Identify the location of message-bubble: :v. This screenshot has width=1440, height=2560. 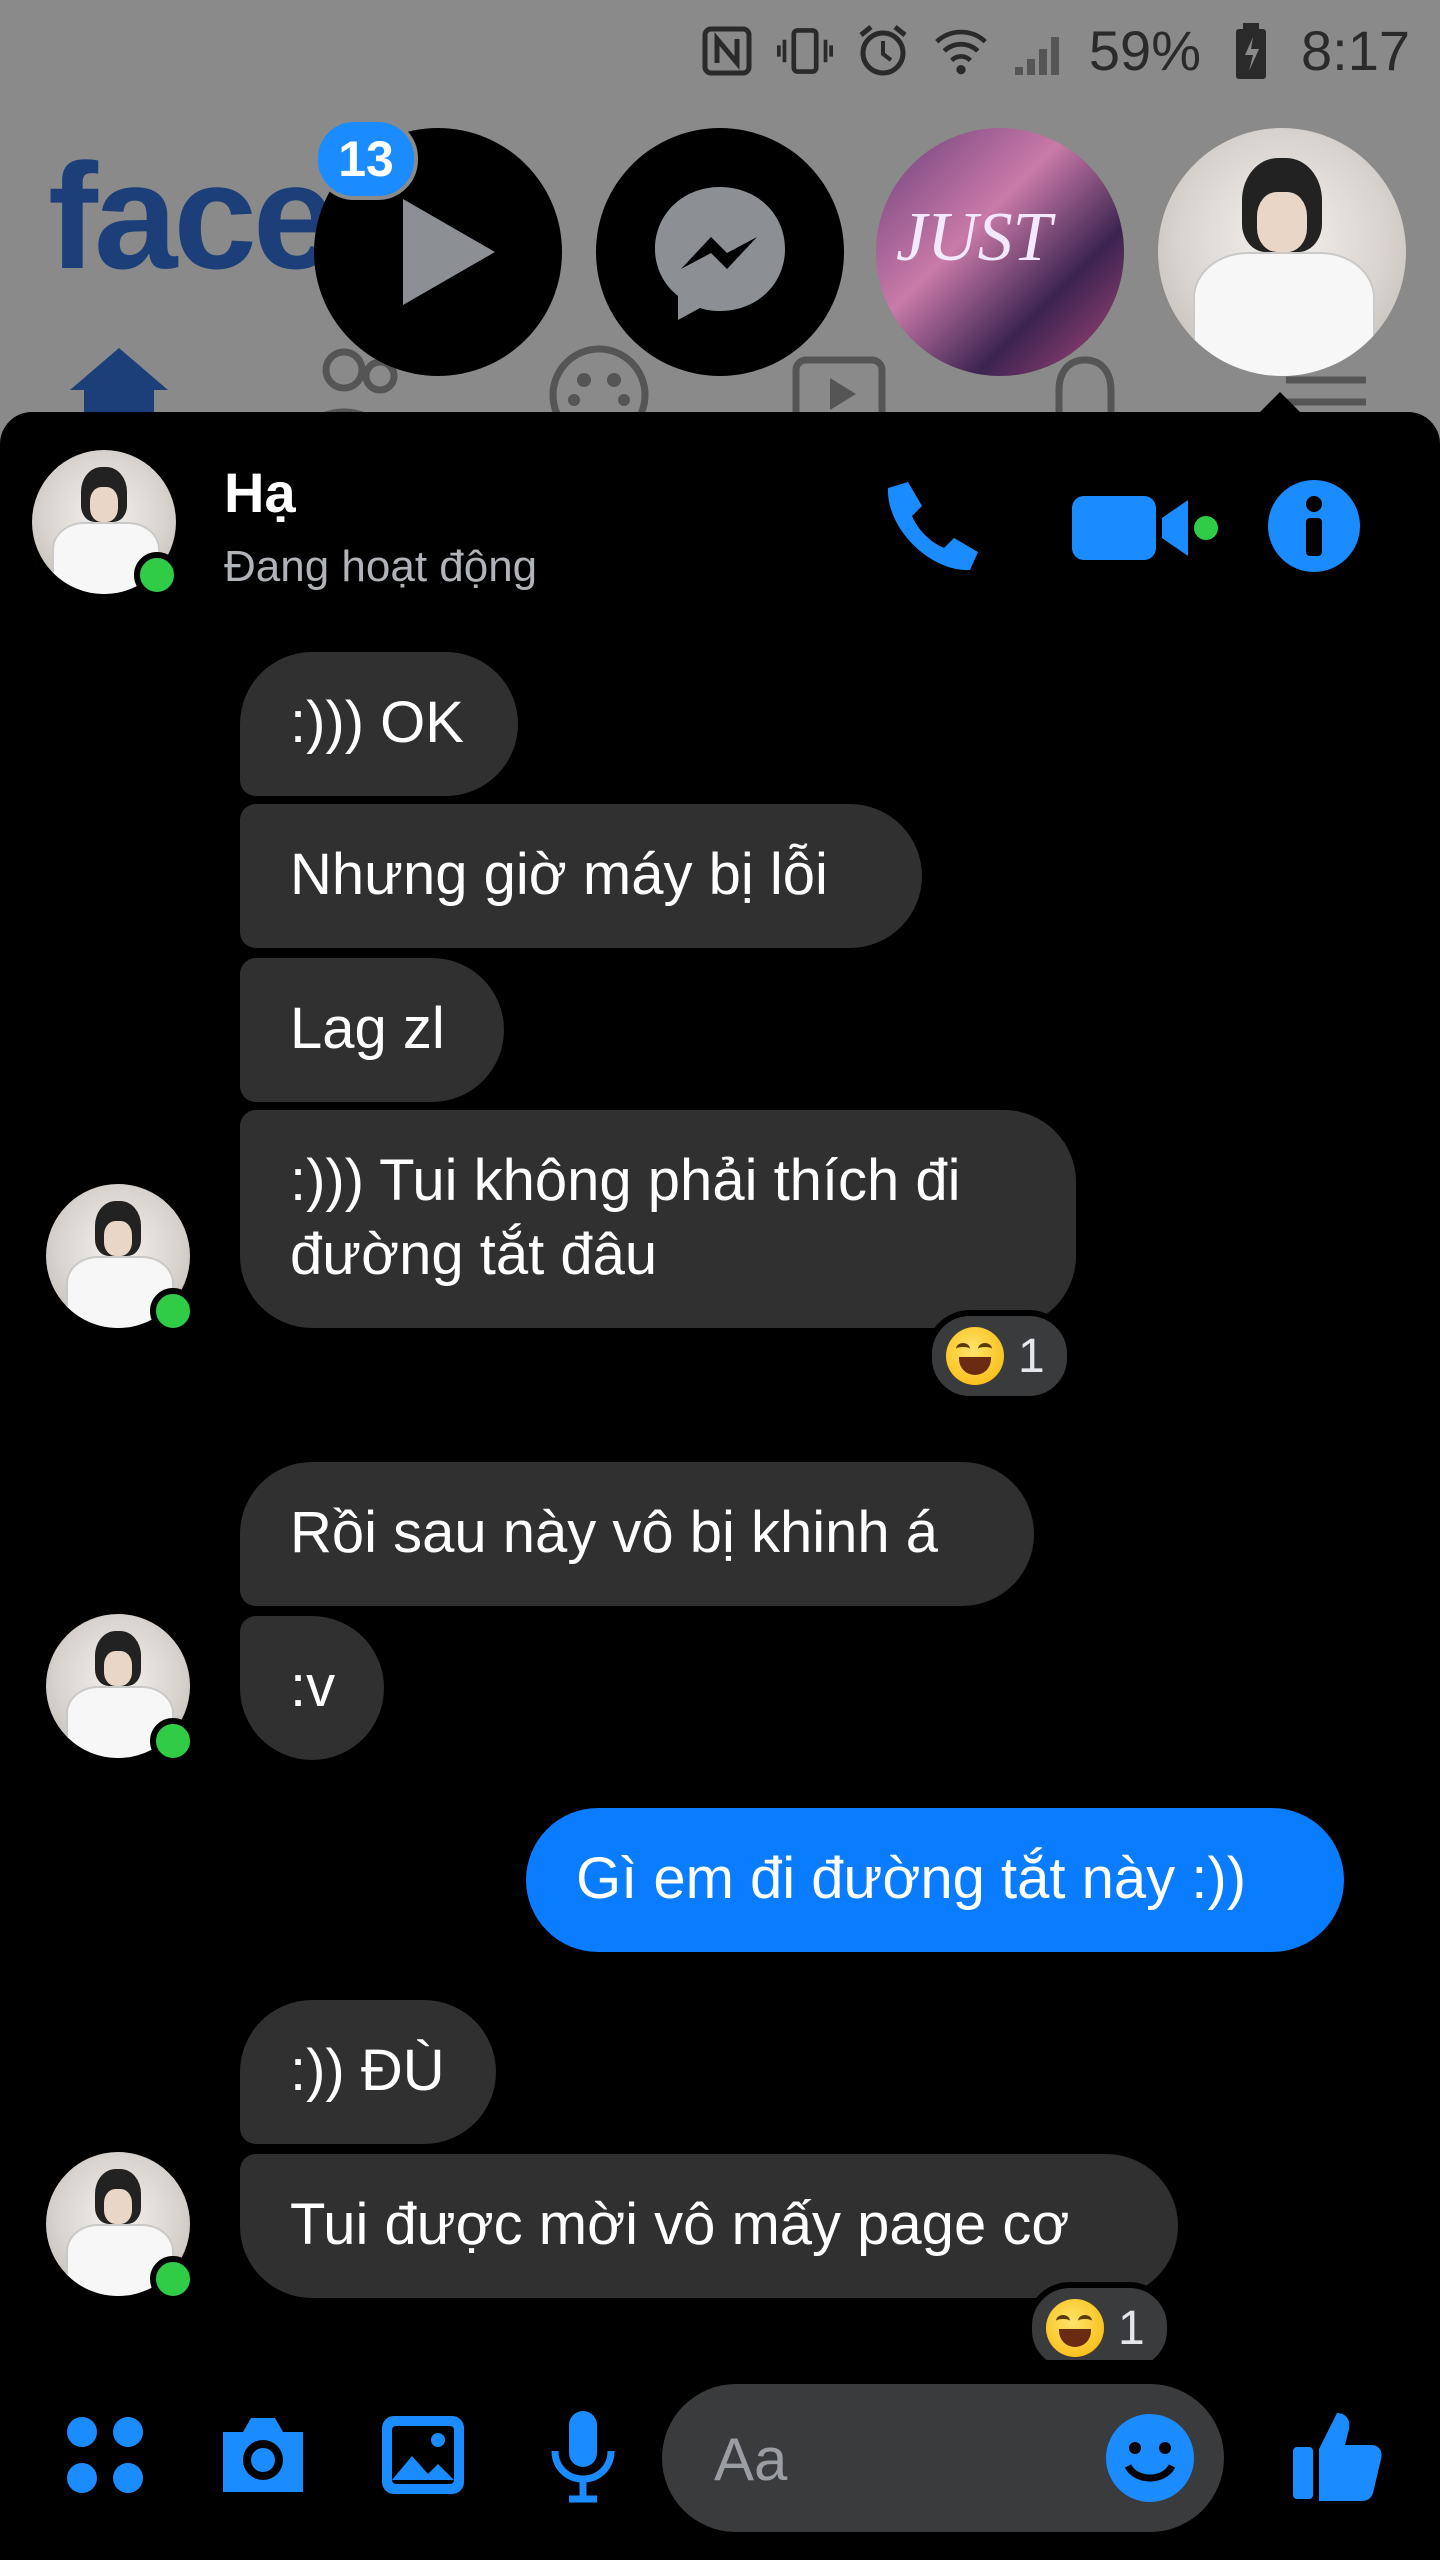
(312, 1688).